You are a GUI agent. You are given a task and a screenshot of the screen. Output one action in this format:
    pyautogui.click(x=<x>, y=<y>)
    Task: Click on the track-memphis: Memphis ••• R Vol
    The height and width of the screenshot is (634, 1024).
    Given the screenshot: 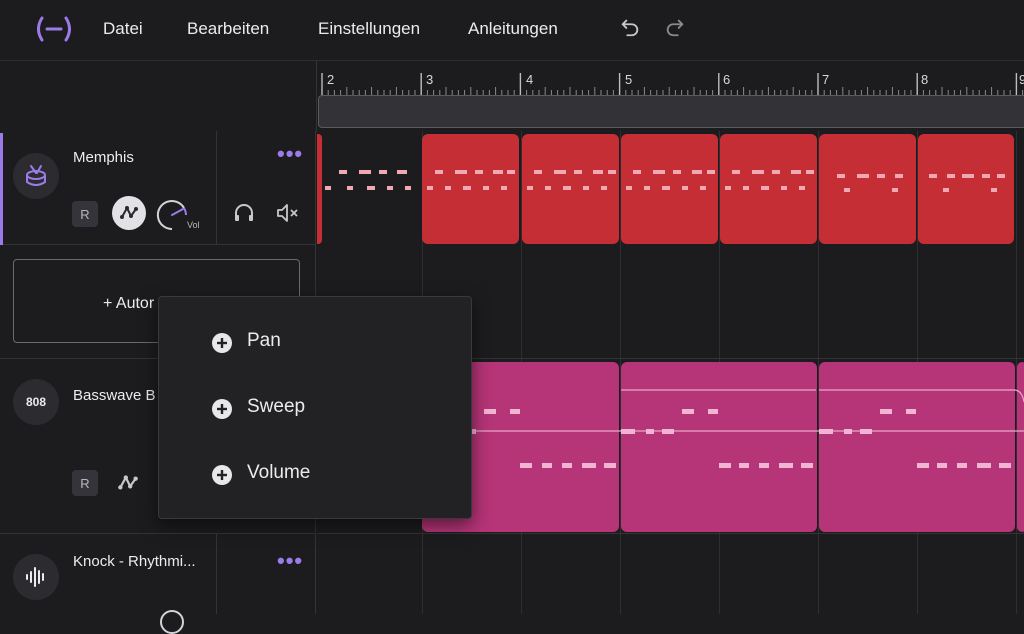 What is the action you would take?
    pyautogui.click(x=158, y=188)
    